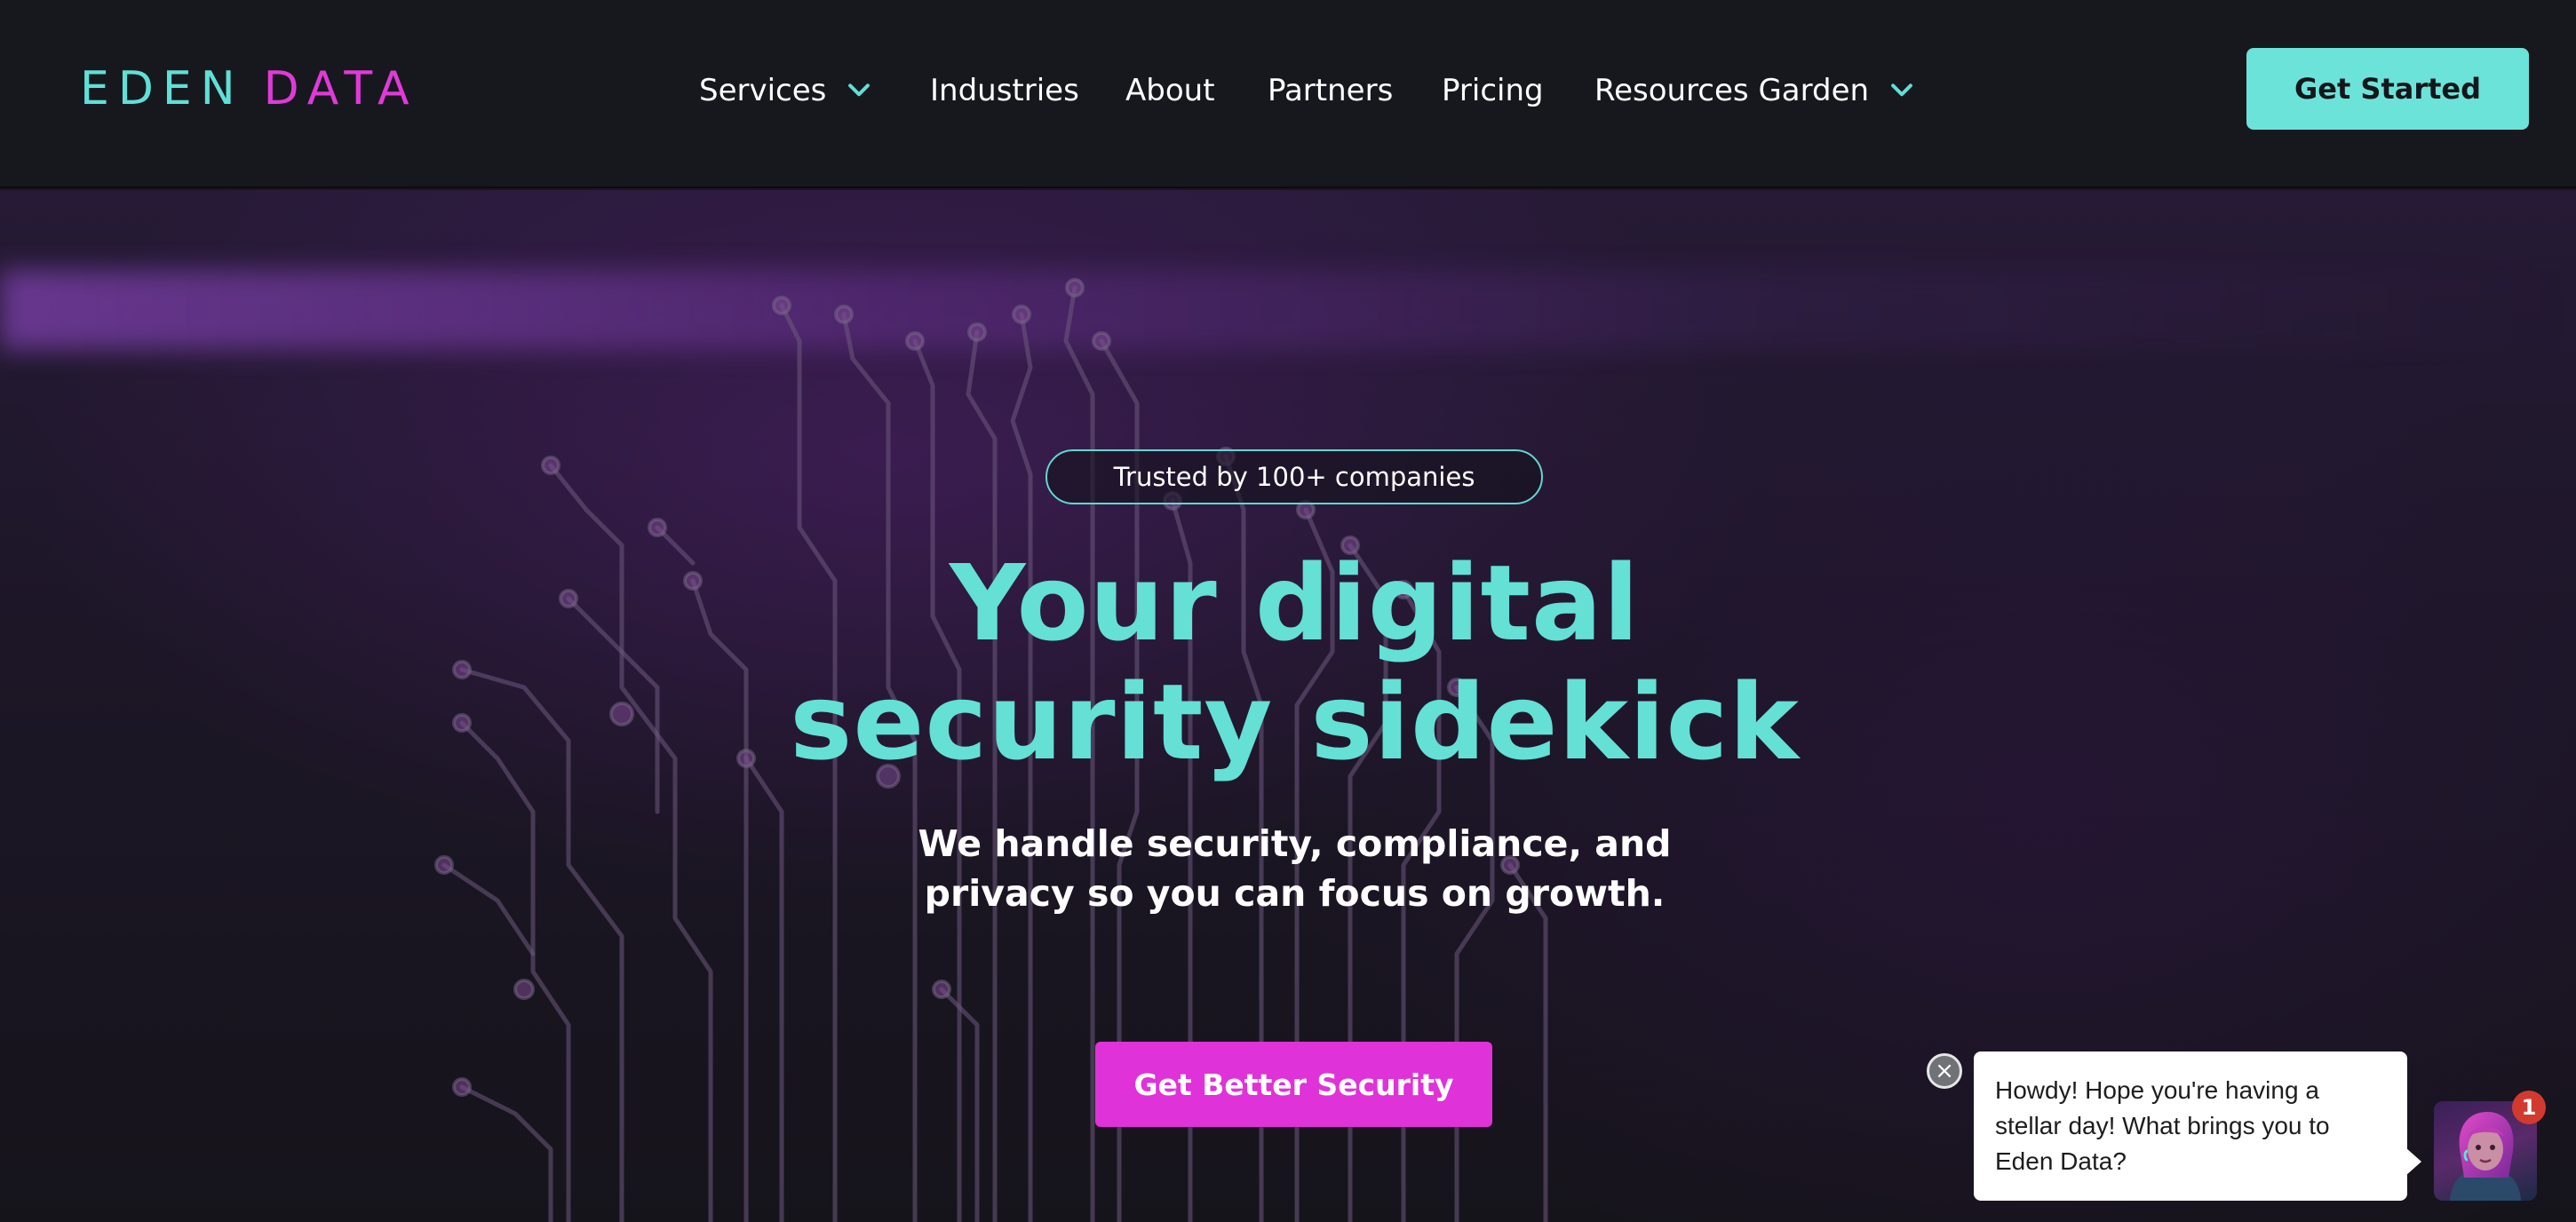  What do you see at coordinates (2529, 1108) in the screenshot?
I see `unread-count-badge: 1` at bounding box center [2529, 1108].